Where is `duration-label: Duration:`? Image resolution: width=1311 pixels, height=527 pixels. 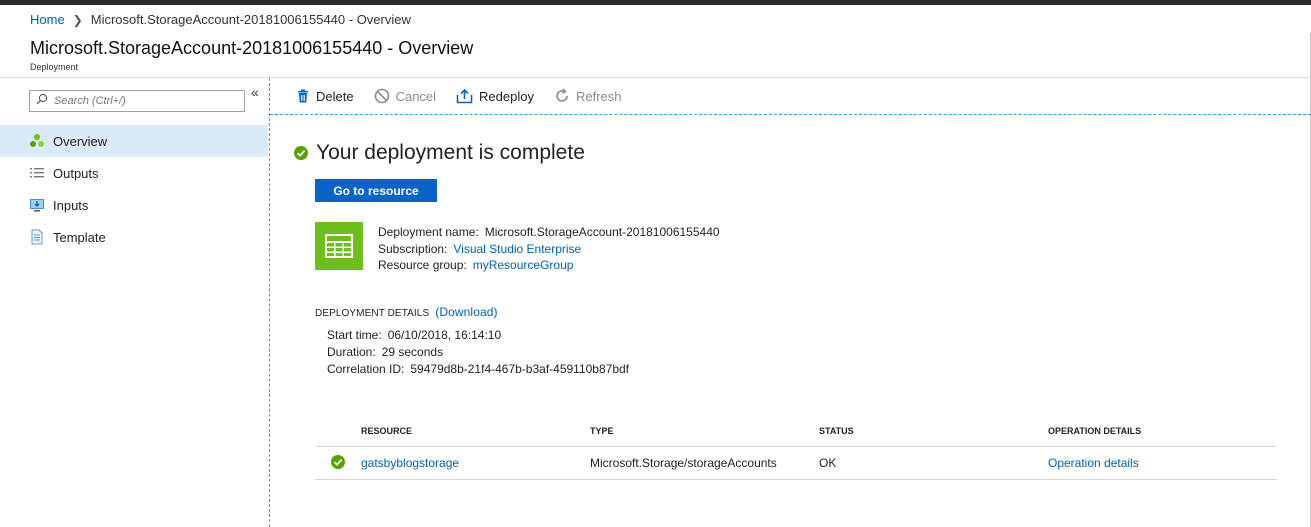 duration-label: Duration: is located at coordinates (351, 352).